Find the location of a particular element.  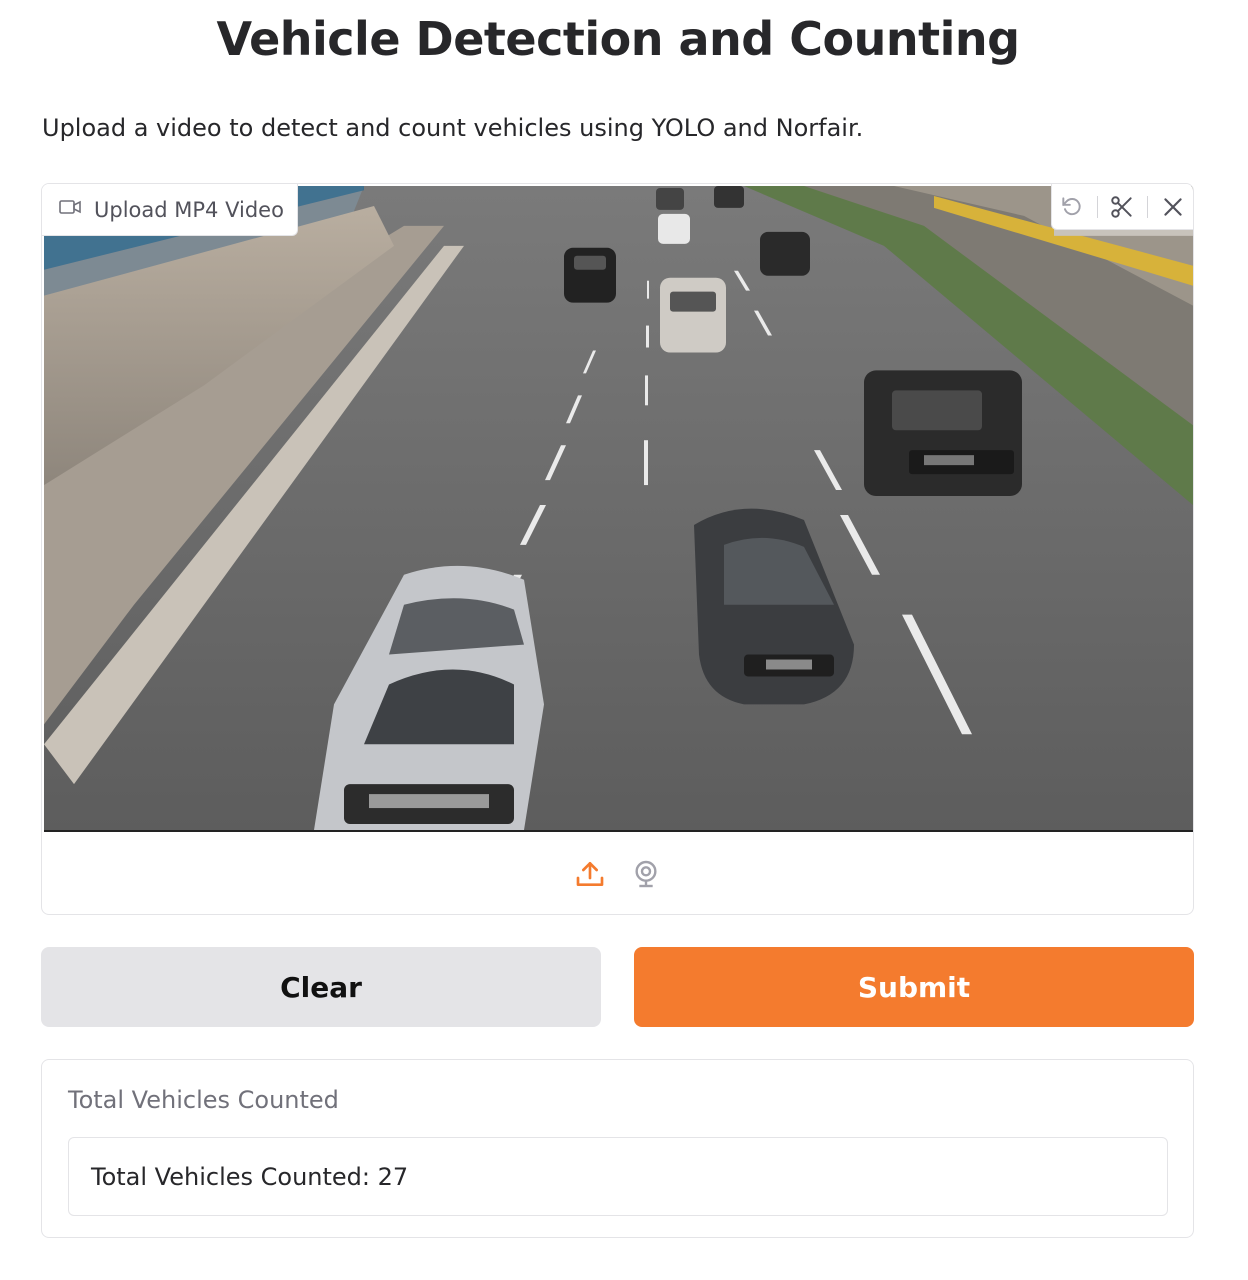

scissors-icon is located at coordinates (1122, 207).